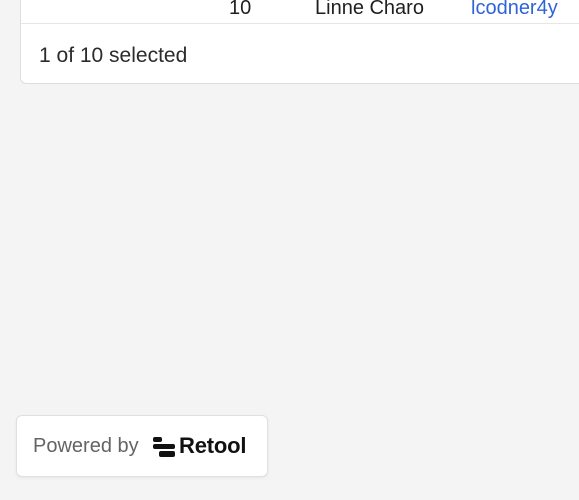  Describe the element at coordinates (369, 9) in the screenshot. I see `row-name-cell: Linne Charo` at that location.